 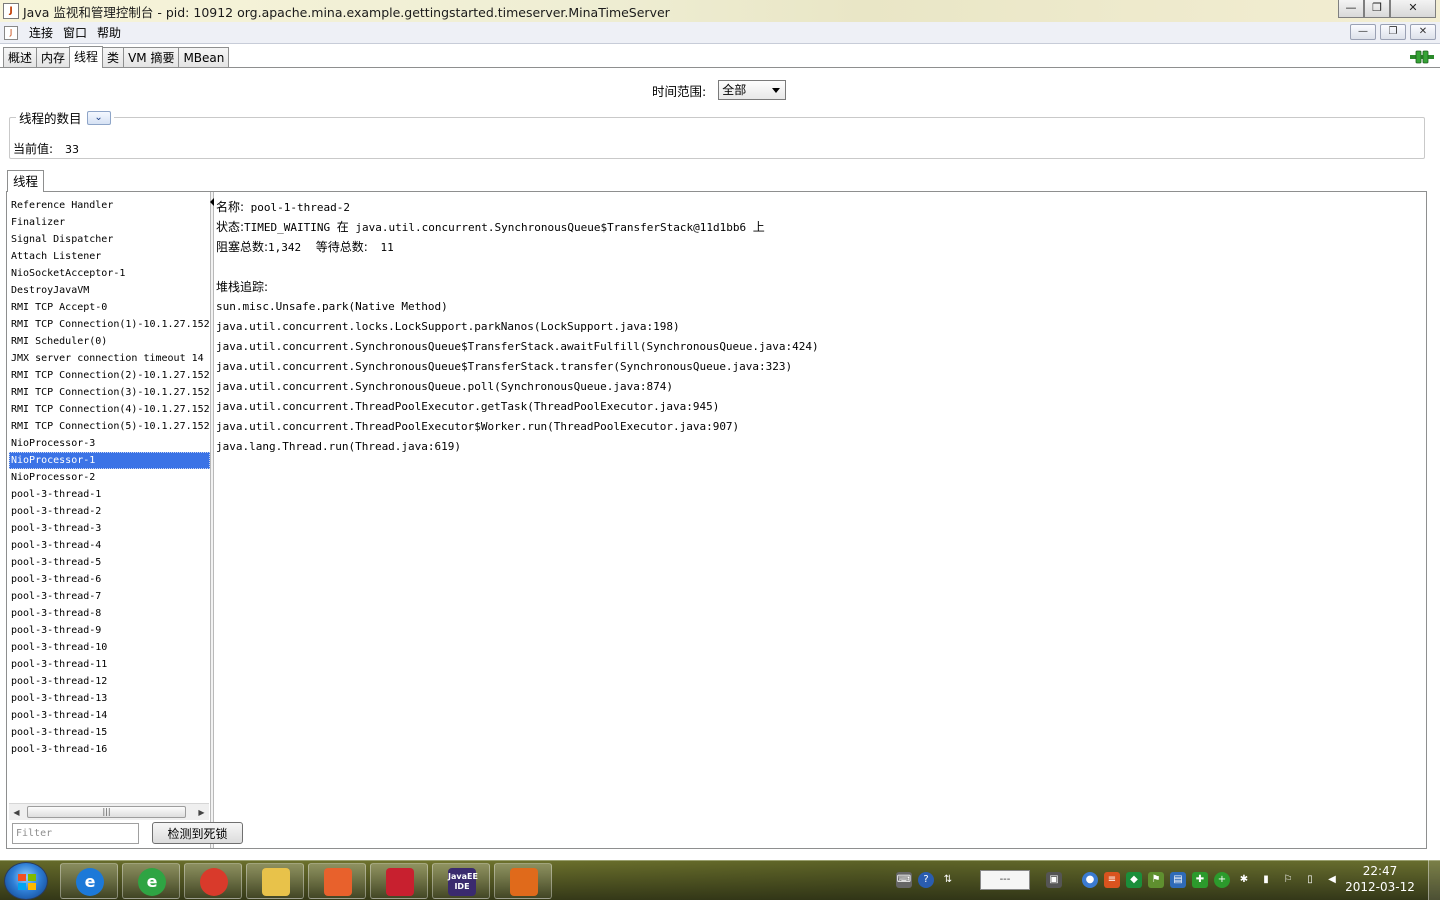 I want to click on thread-list-item: pool-3-thread-6, so click(x=109, y=579).